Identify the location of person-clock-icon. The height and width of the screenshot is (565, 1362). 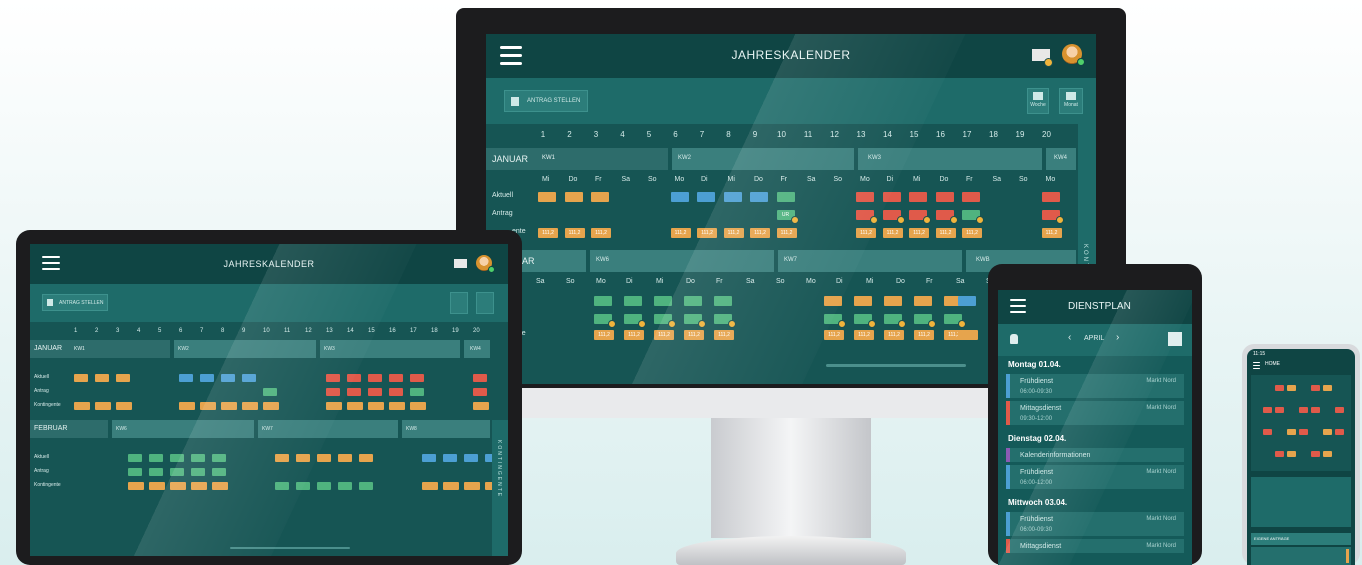
(1014, 339).